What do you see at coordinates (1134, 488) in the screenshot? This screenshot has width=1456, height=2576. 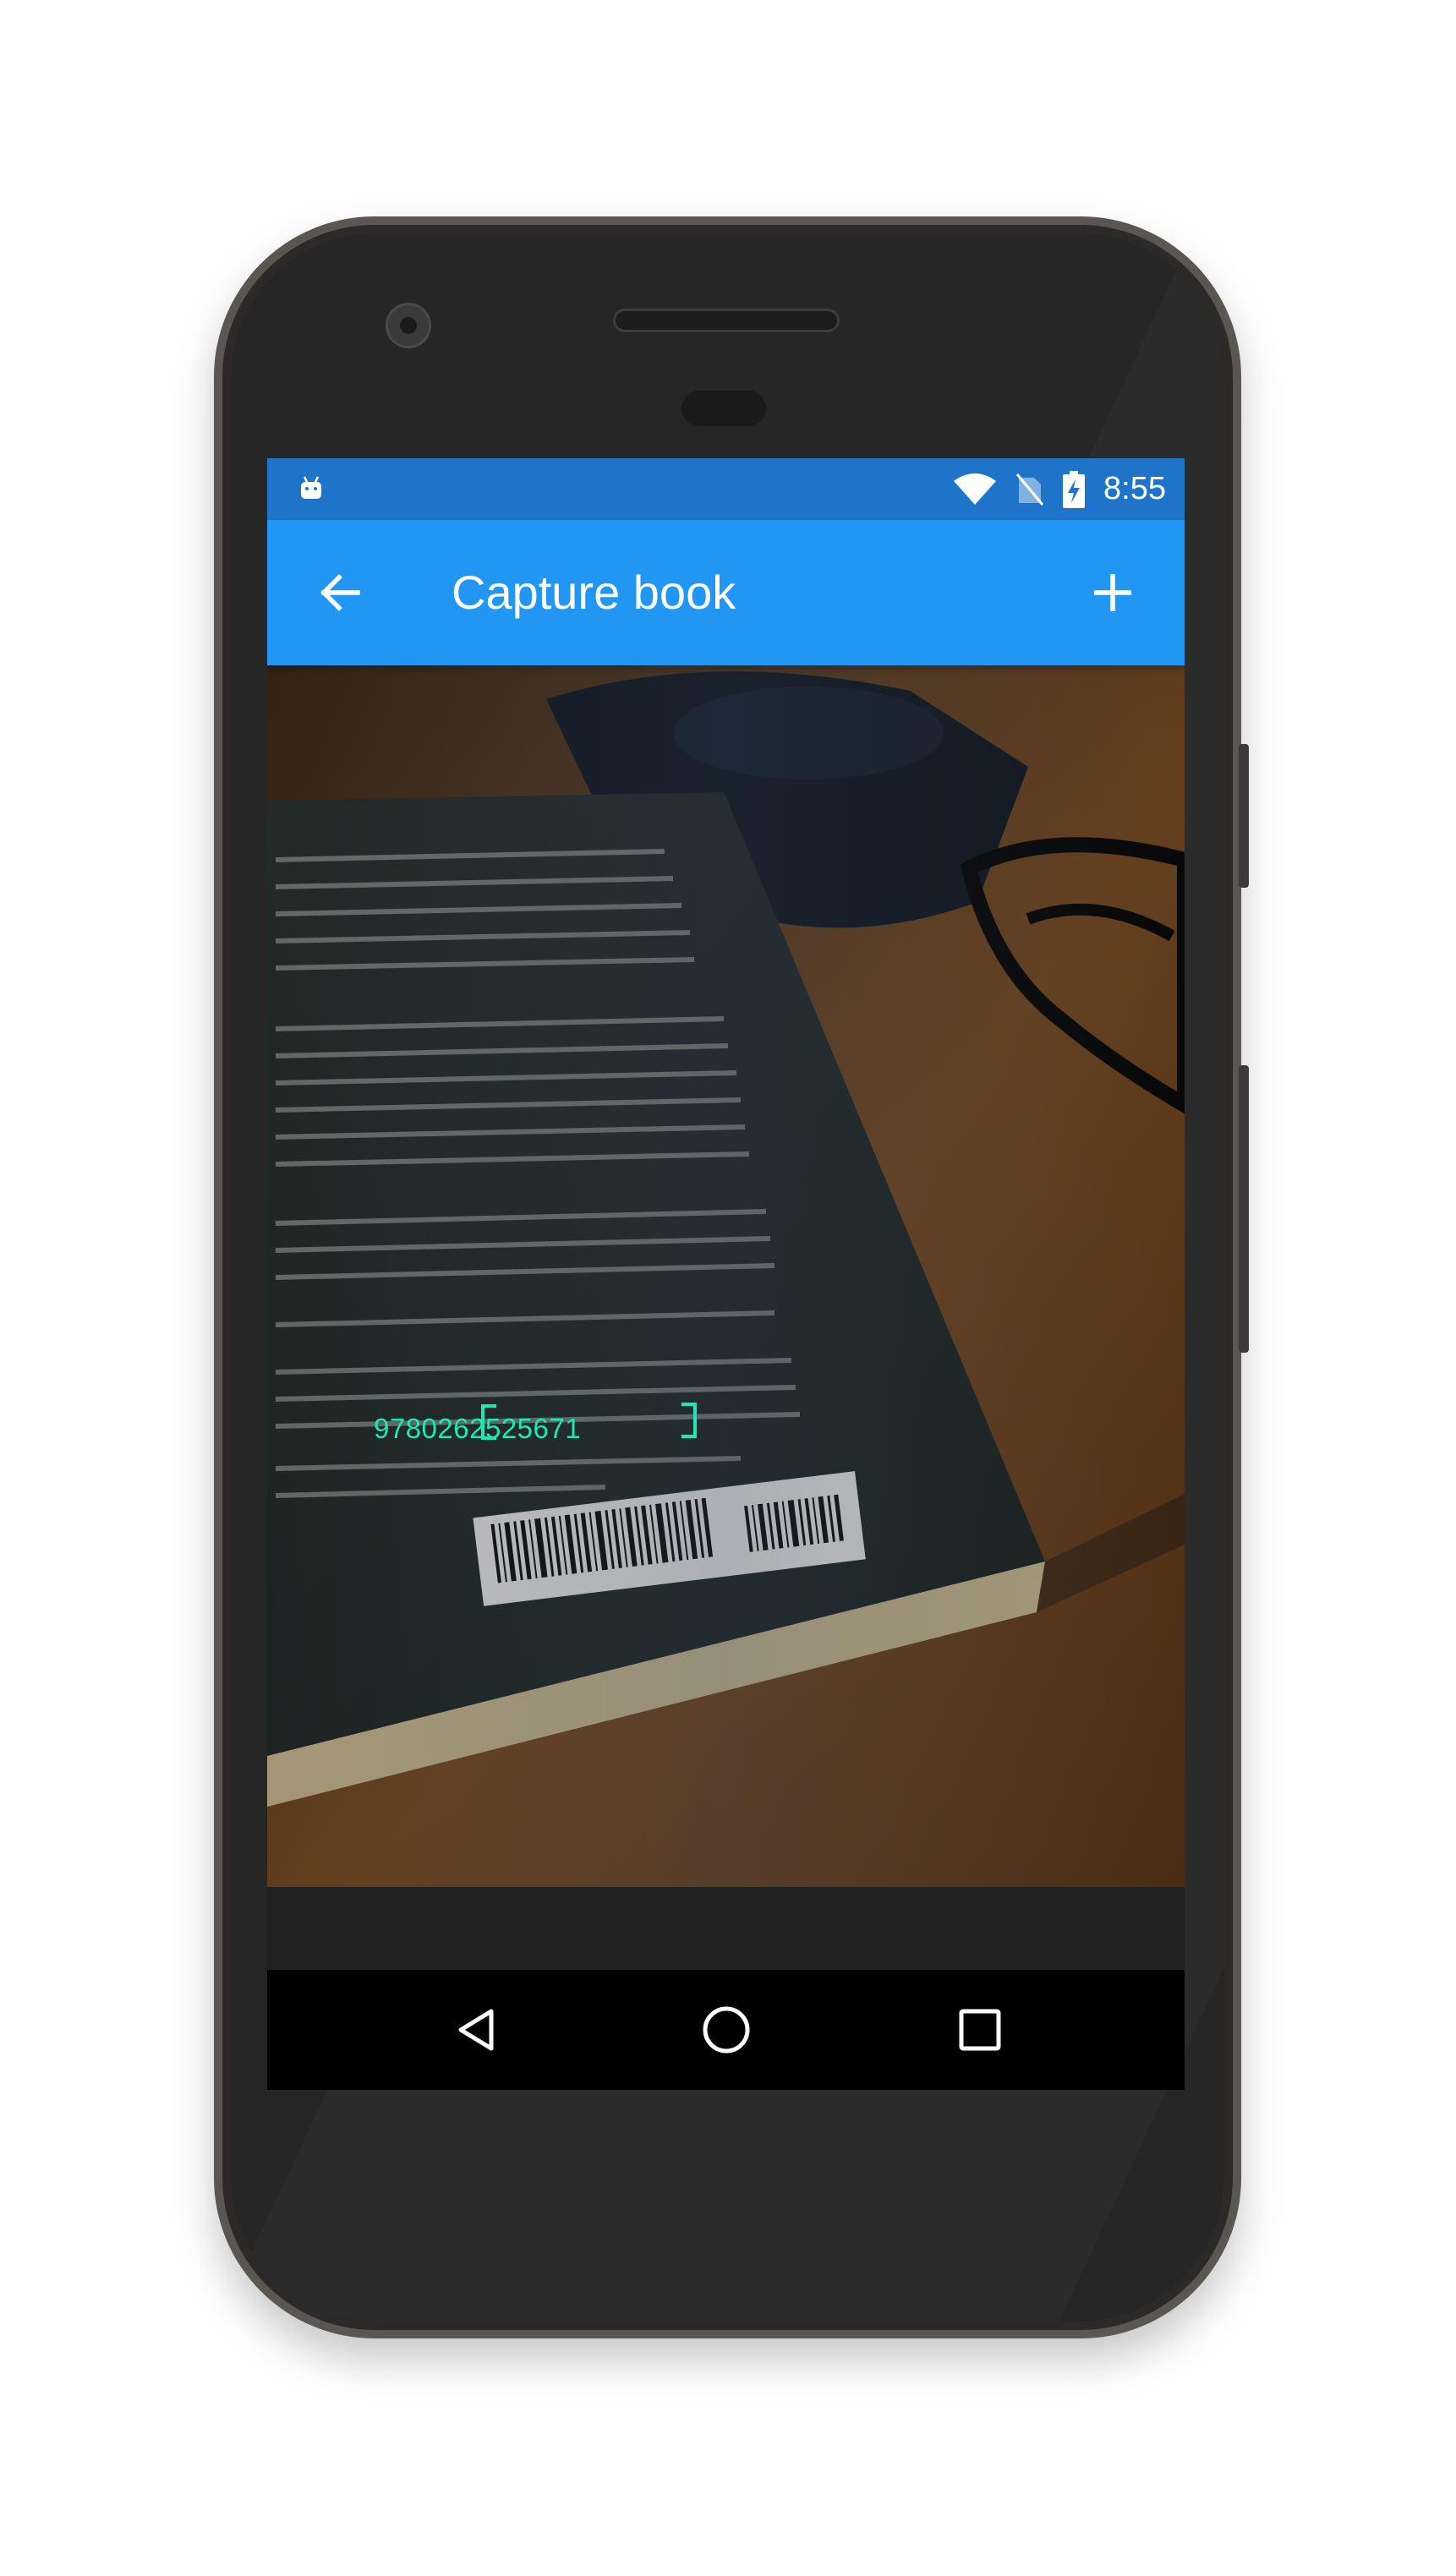 I see `status-clock: 8:55` at bounding box center [1134, 488].